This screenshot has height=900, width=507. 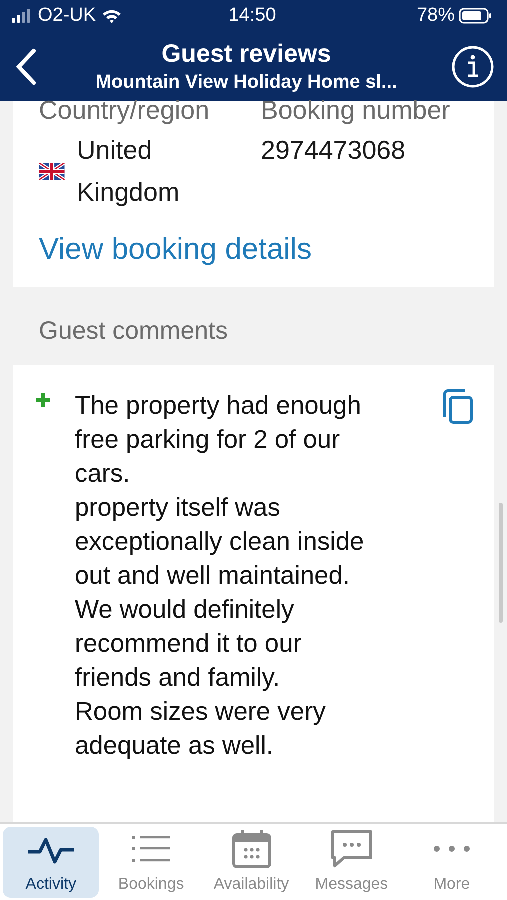 I want to click on clock-time: 14:50, so click(x=252, y=15).